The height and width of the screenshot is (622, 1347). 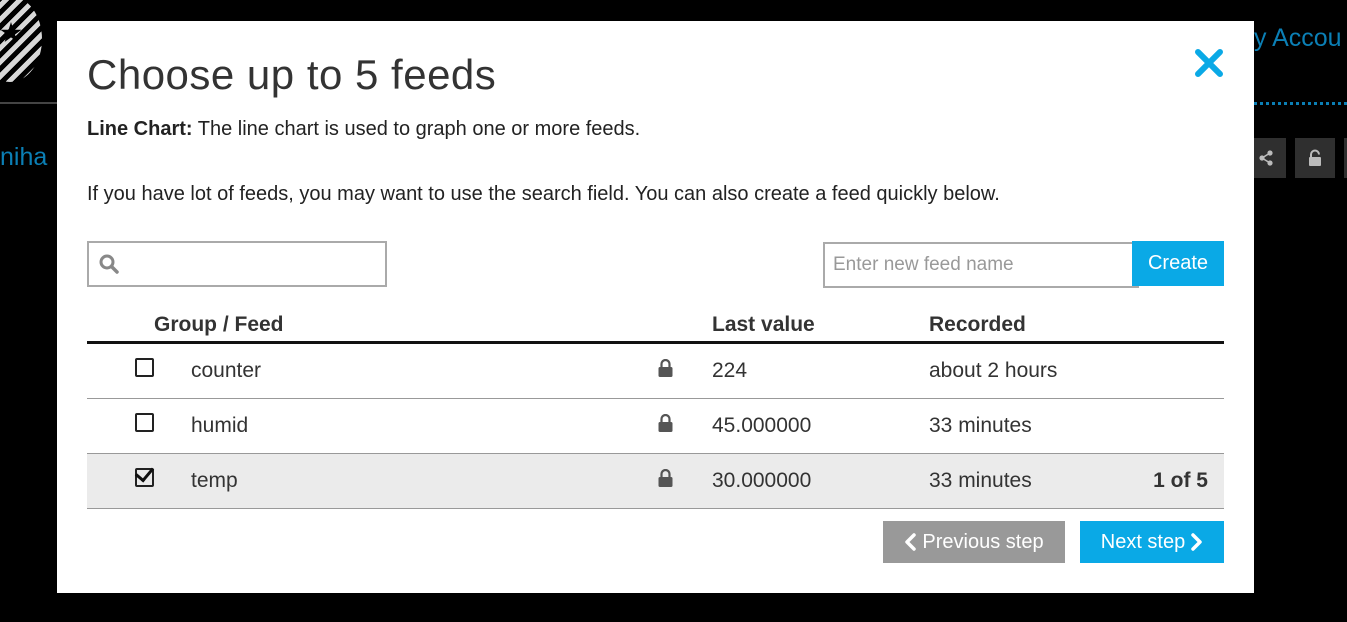 I want to click on share-icon, so click(x=1266, y=158).